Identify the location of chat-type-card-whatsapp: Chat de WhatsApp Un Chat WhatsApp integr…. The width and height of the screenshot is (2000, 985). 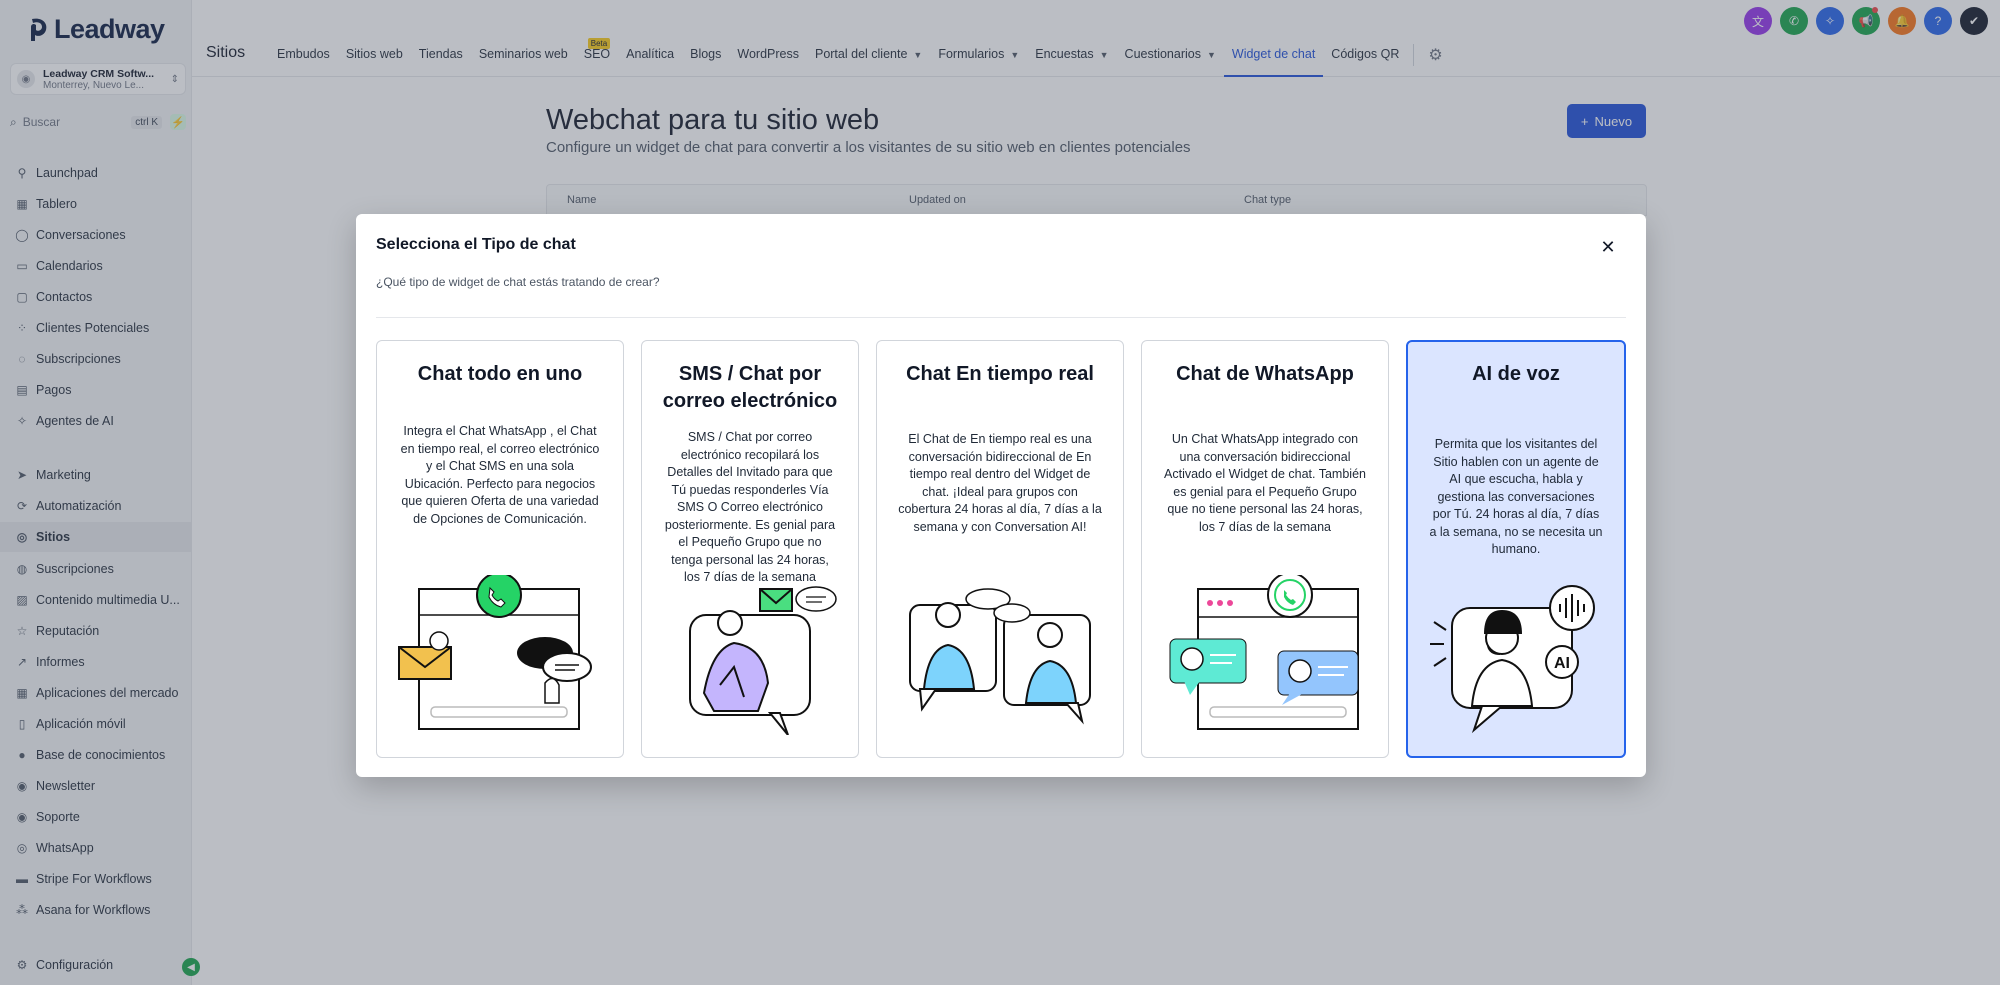
(1265, 549).